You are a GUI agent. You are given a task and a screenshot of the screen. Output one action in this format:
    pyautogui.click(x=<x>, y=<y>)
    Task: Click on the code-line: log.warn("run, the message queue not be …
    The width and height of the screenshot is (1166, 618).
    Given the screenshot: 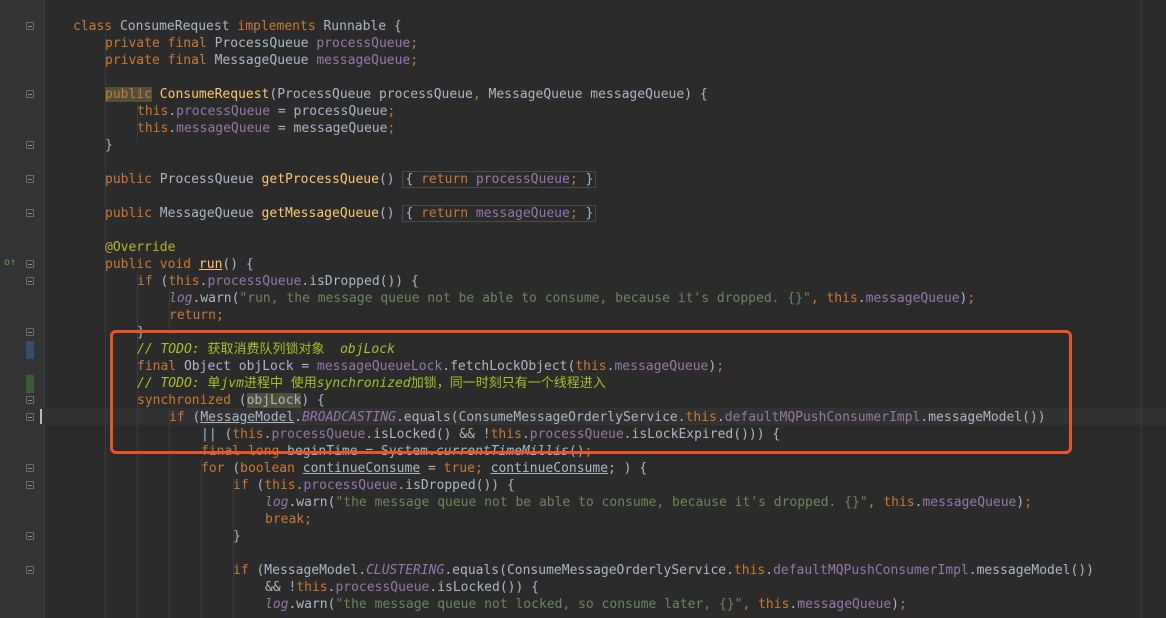 What is the action you would take?
    pyautogui.click(x=572, y=298)
    